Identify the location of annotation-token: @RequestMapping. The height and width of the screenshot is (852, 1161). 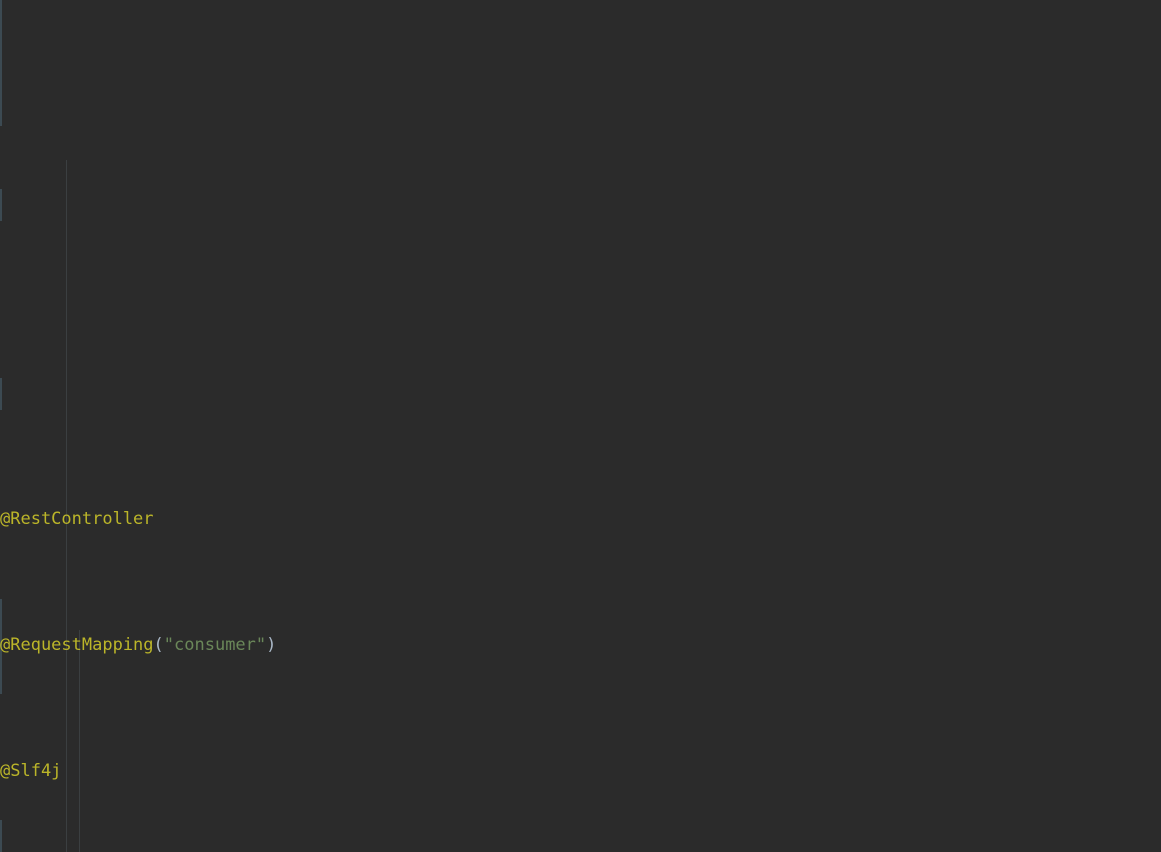
(77, 645).